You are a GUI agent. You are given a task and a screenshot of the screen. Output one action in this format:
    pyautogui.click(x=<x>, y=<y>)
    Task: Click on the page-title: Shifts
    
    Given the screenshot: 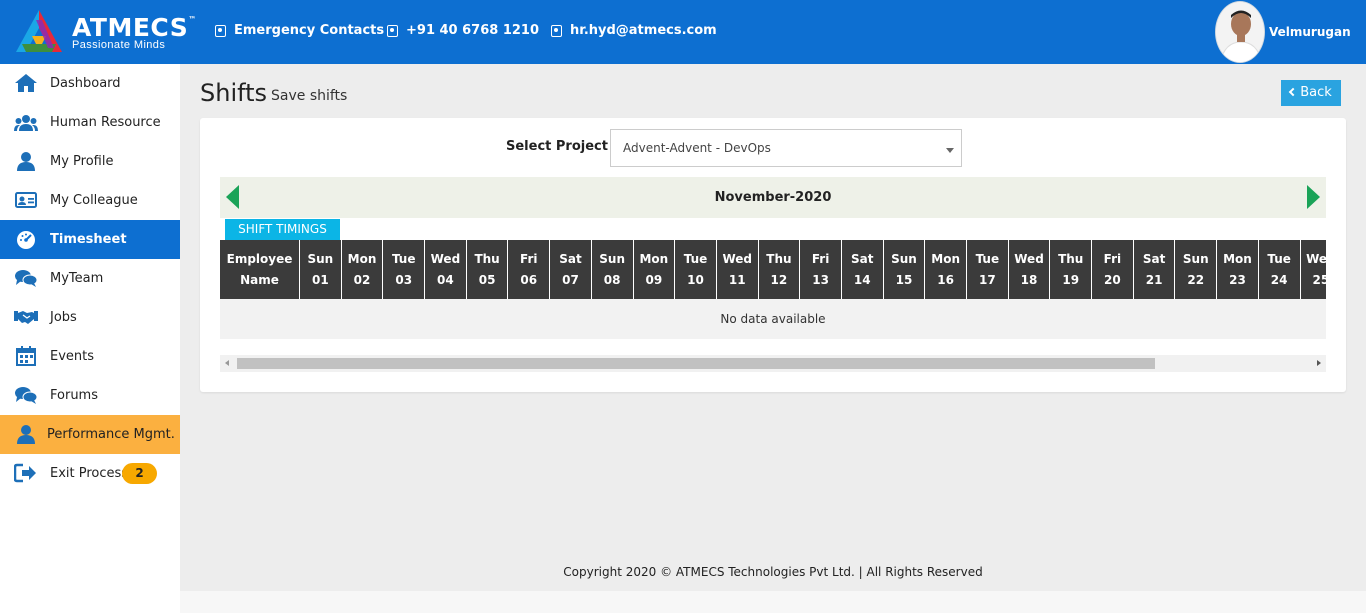 What is the action you would take?
    pyautogui.click(x=234, y=93)
    